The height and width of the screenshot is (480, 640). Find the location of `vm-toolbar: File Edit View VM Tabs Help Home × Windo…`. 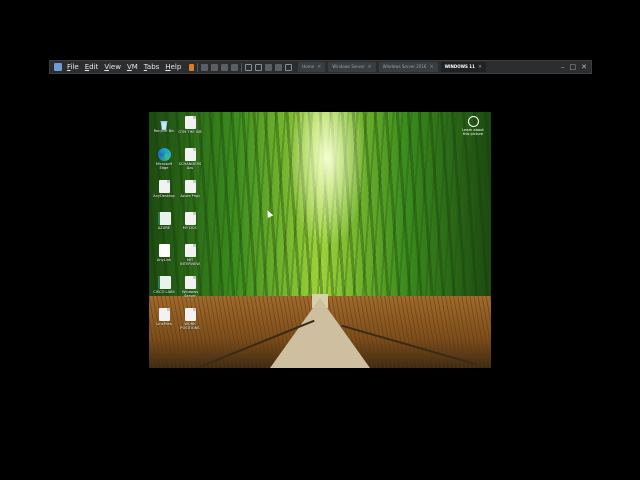

vm-toolbar: File Edit View VM Tabs Help Home × Windo… is located at coordinates (320, 67).